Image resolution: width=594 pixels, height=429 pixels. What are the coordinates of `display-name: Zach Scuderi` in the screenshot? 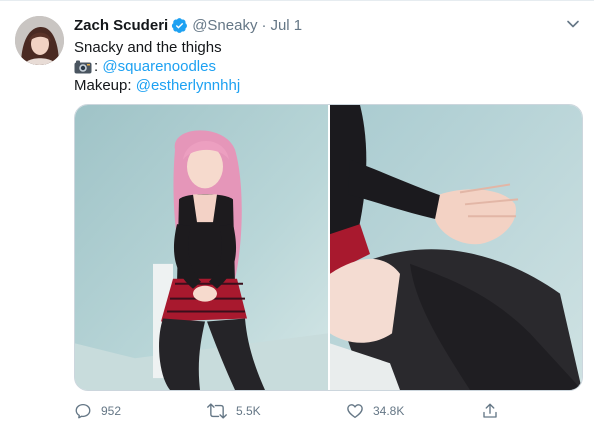 It's located at (121, 25).